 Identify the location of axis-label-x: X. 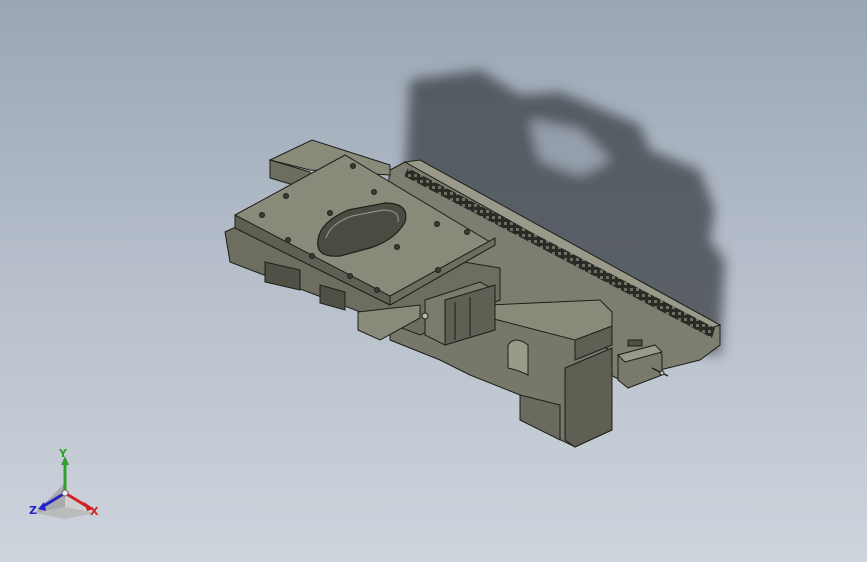
(94, 511).